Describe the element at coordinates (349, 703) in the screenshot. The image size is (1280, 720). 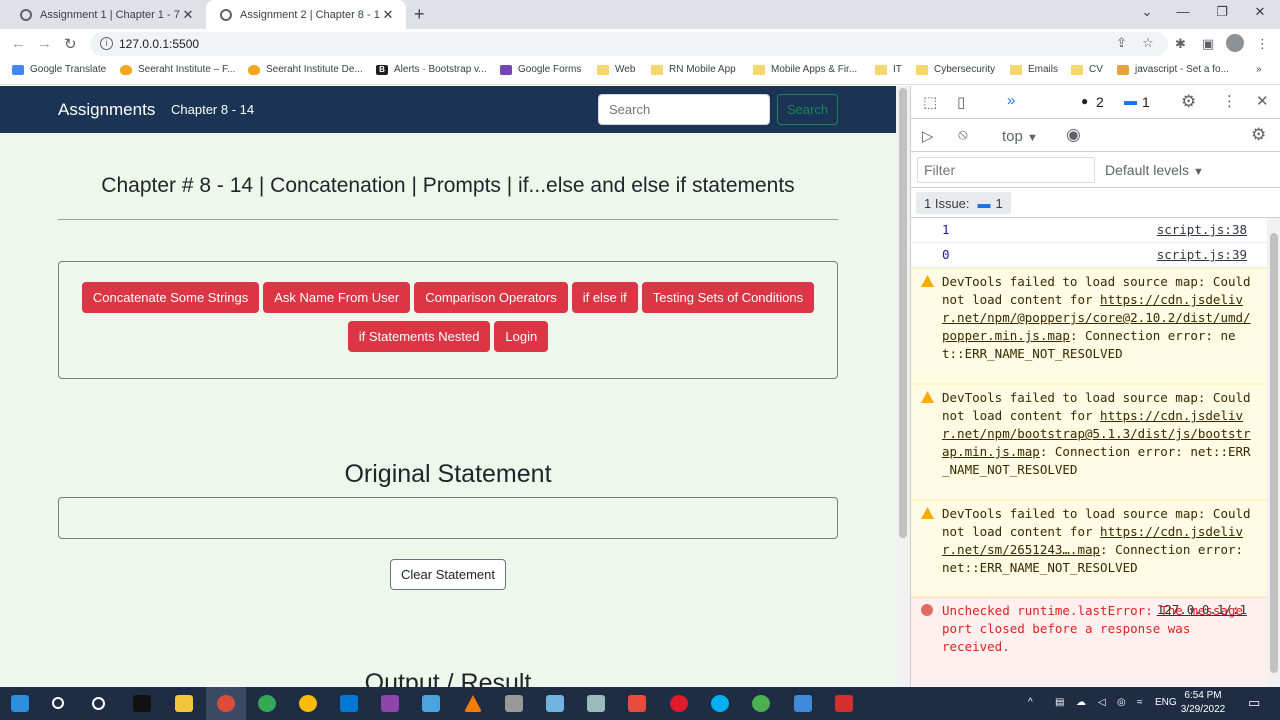
I see `vscode-icon` at that location.